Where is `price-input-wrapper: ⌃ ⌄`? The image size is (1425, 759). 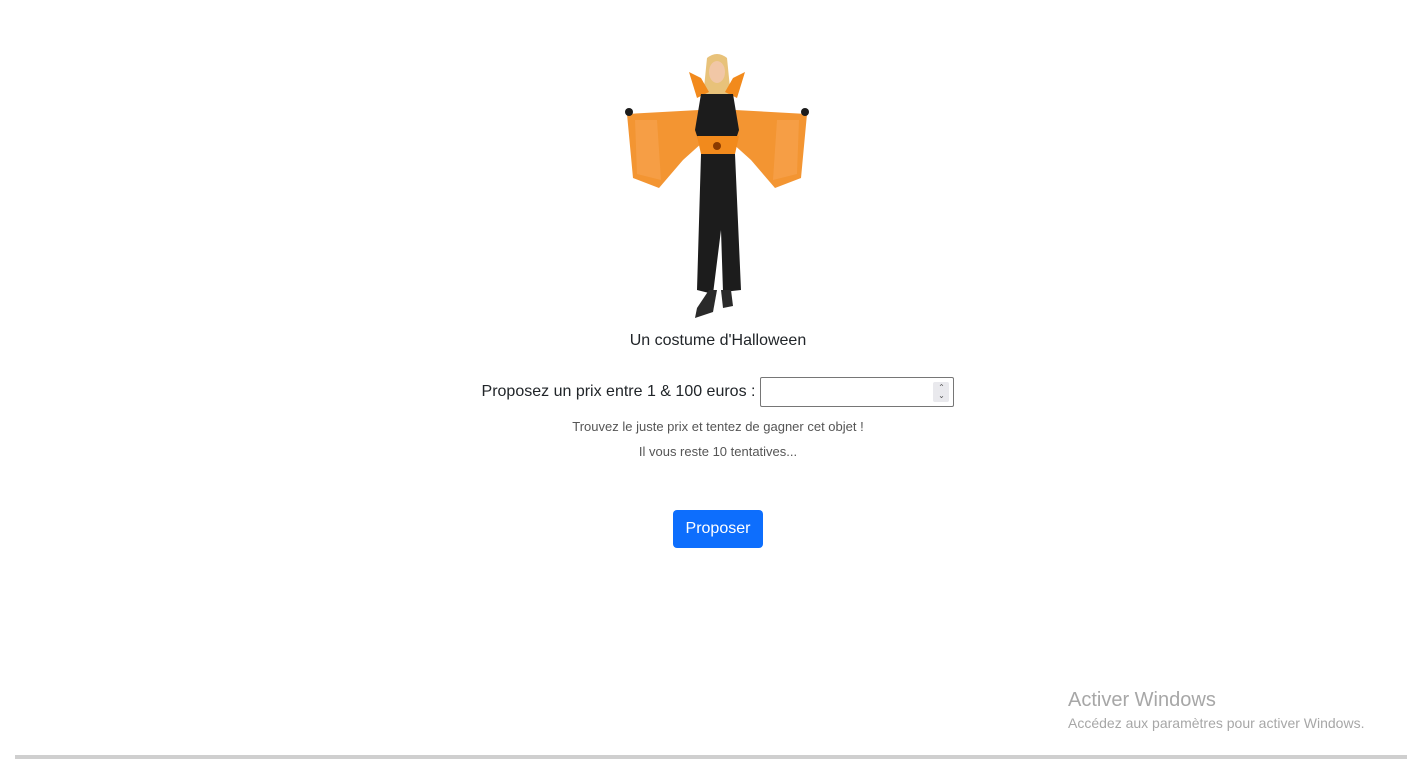
price-input-wrapper: ⌃ ⌄ is located at coordinates (857, 392).